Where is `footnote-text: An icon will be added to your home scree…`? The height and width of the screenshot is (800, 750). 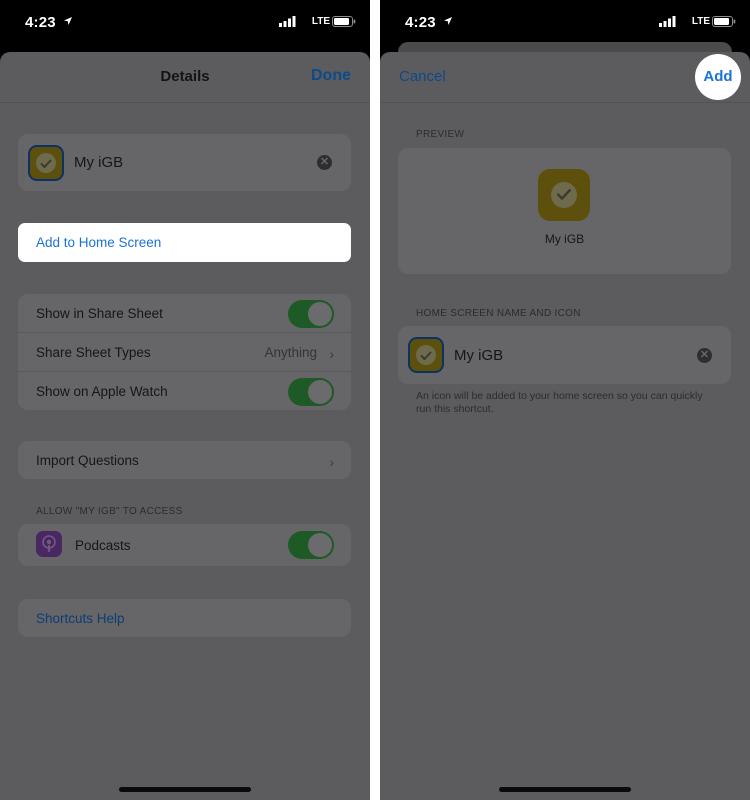 footnote-text: An icon will be added to your home scree… is located at coordinates (559, 402).